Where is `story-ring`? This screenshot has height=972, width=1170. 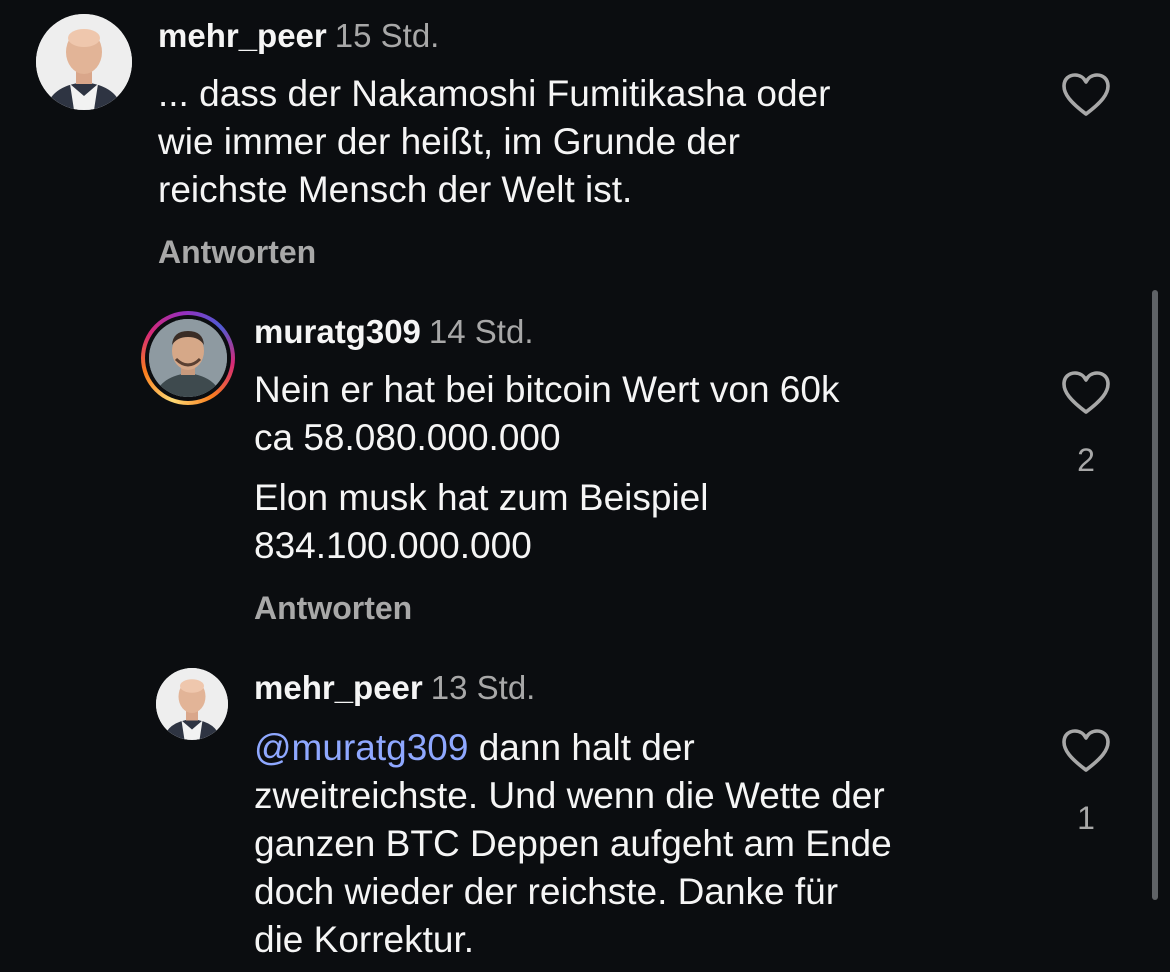 story-ring is located at coordinates (188, 358).